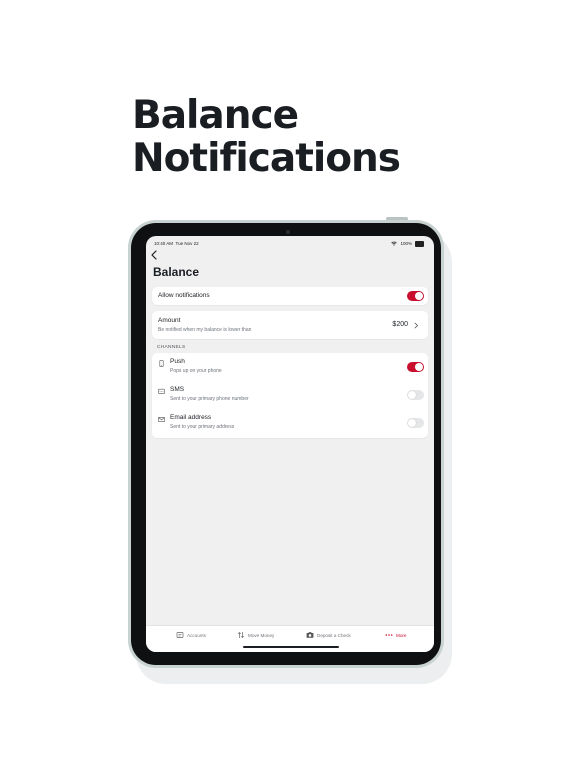 The width and height of the screenshot is (576, 768). I want to click on tab-accounts: Accounts, so click(191, 635).